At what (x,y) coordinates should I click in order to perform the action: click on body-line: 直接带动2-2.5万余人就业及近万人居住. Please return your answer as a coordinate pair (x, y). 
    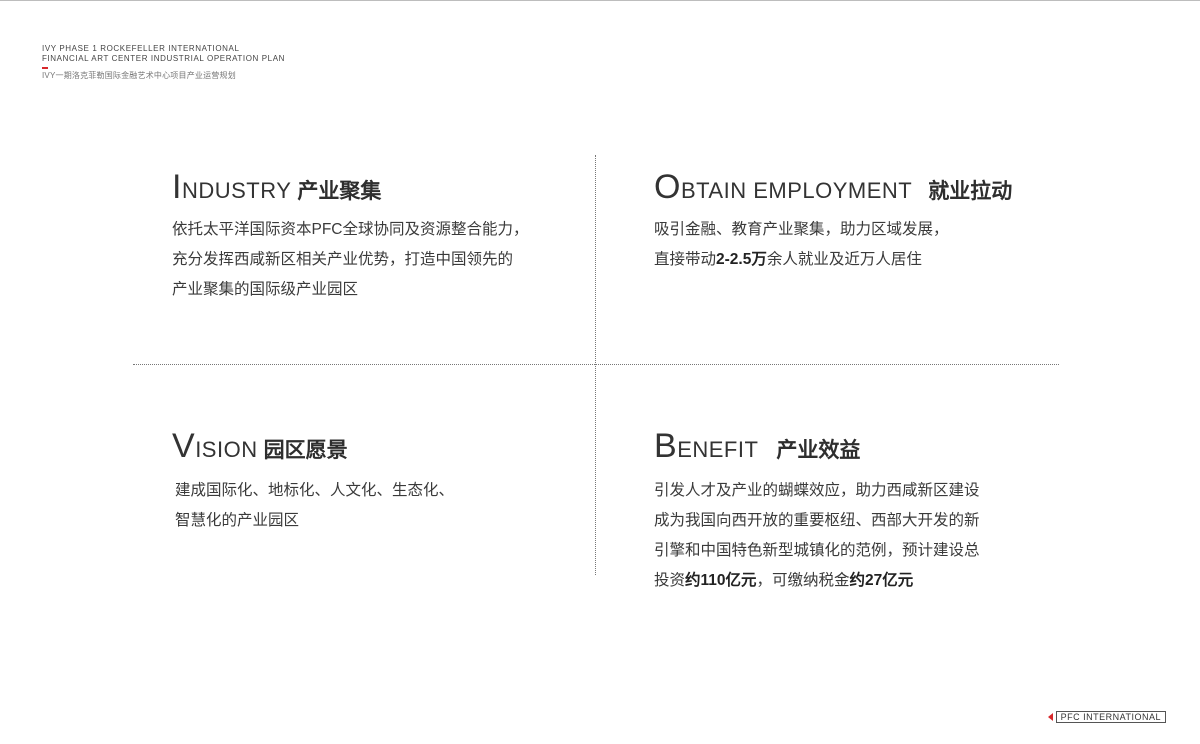
    Looking at the image, I should click on (833, 260).